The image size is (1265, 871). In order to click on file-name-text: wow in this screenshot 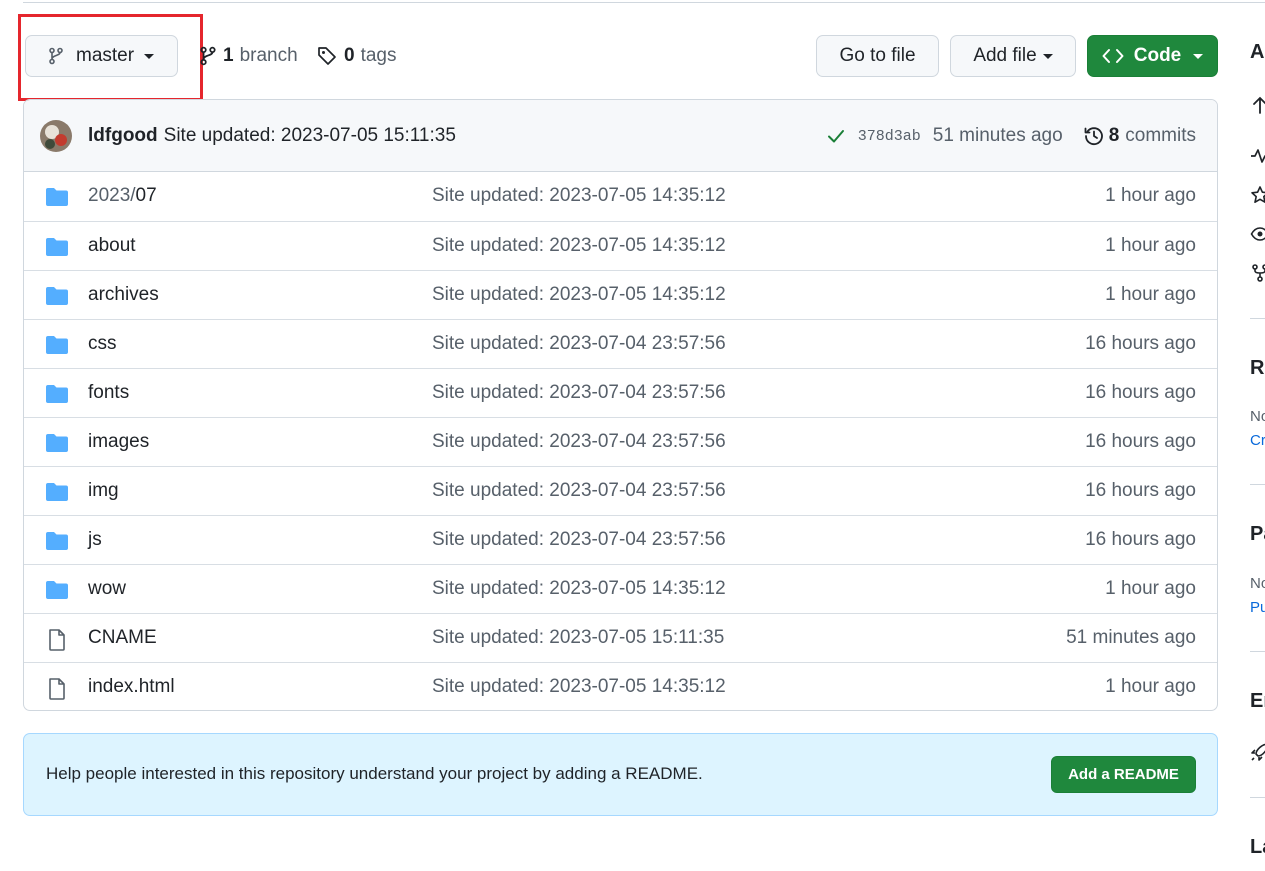, I will do `click(107, 588)`.